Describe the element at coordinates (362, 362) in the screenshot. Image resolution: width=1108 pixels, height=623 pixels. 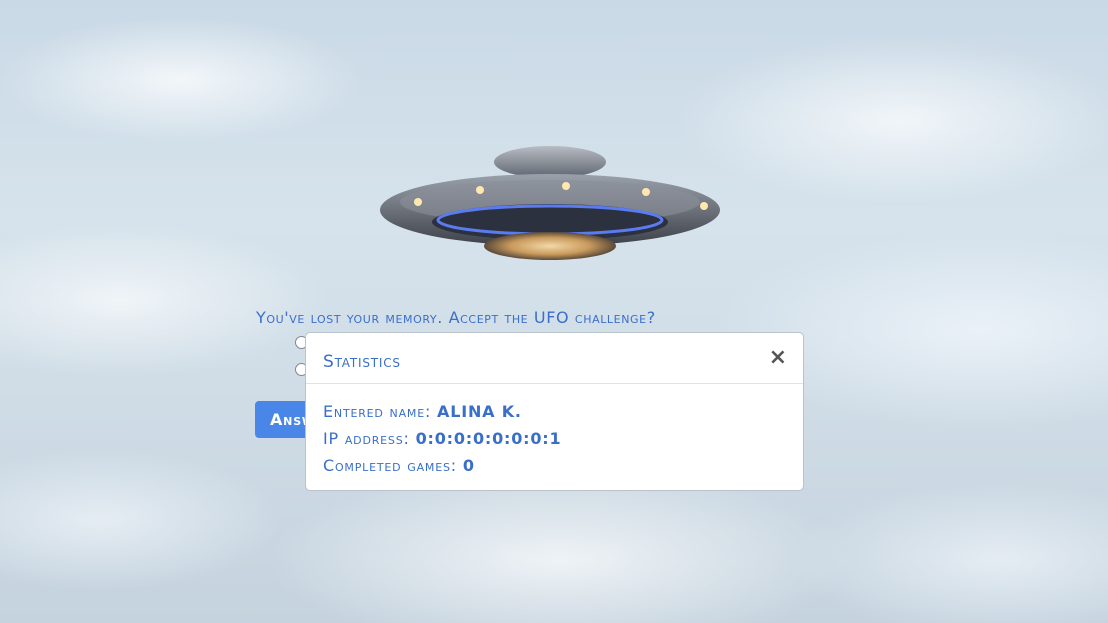
I see `modal-title: Statistics` at that location.